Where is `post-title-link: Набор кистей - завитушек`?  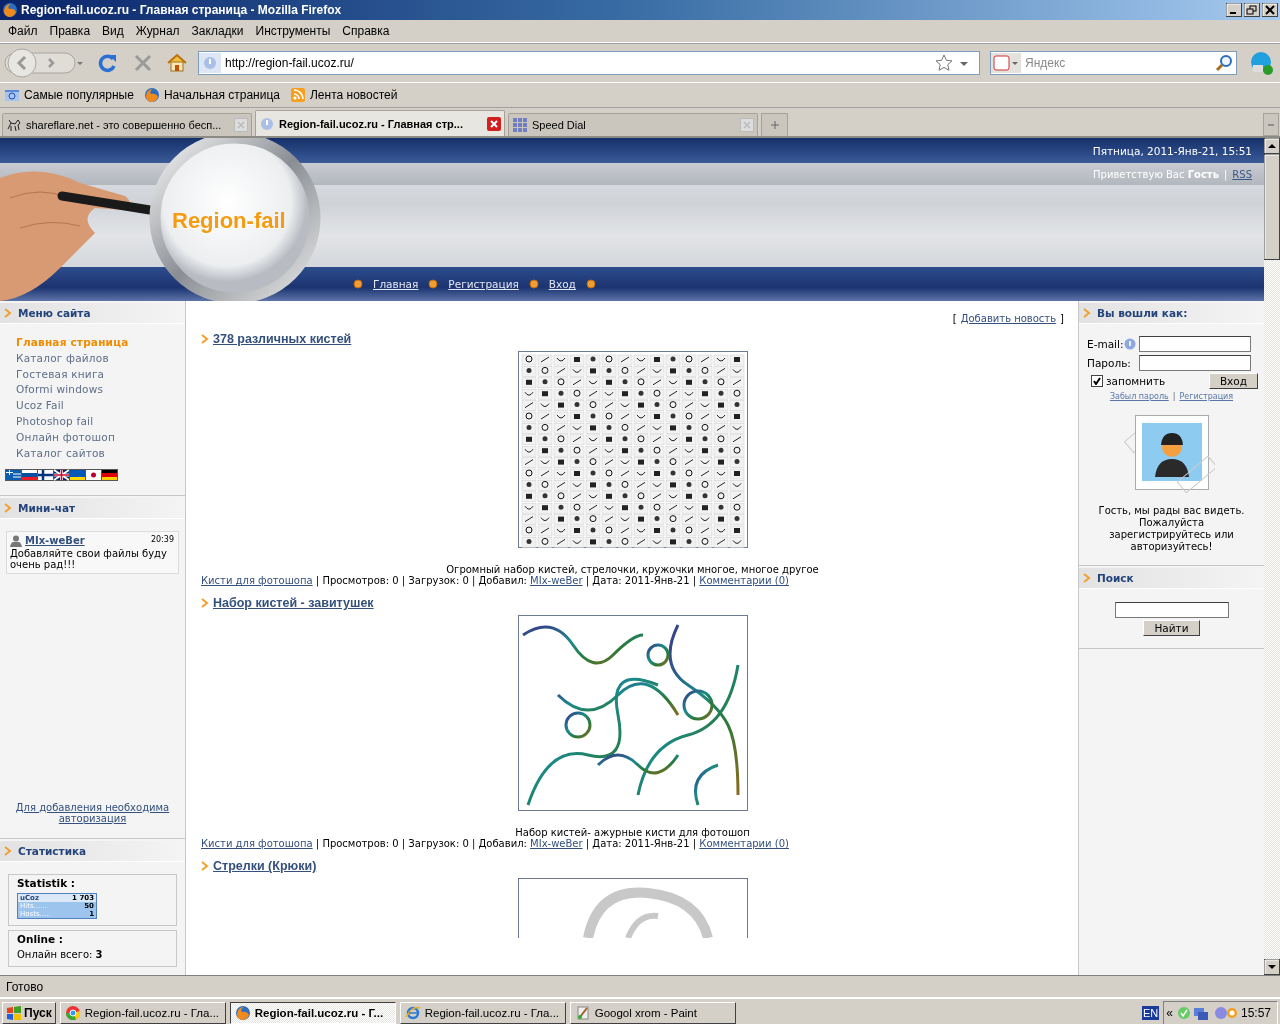
post-title-link: Набор кистей - завитушек is located at coordinates (293, 603).